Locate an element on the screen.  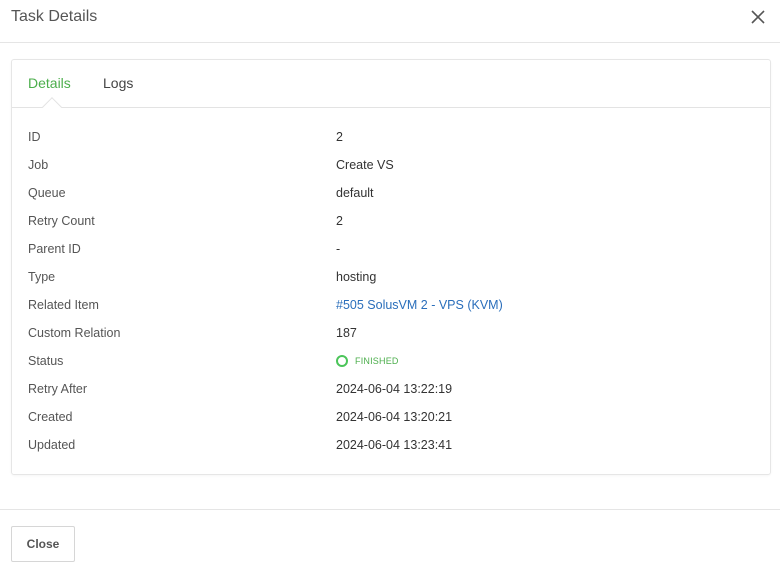
detail-label: Status is located at coordinates (46, 361).